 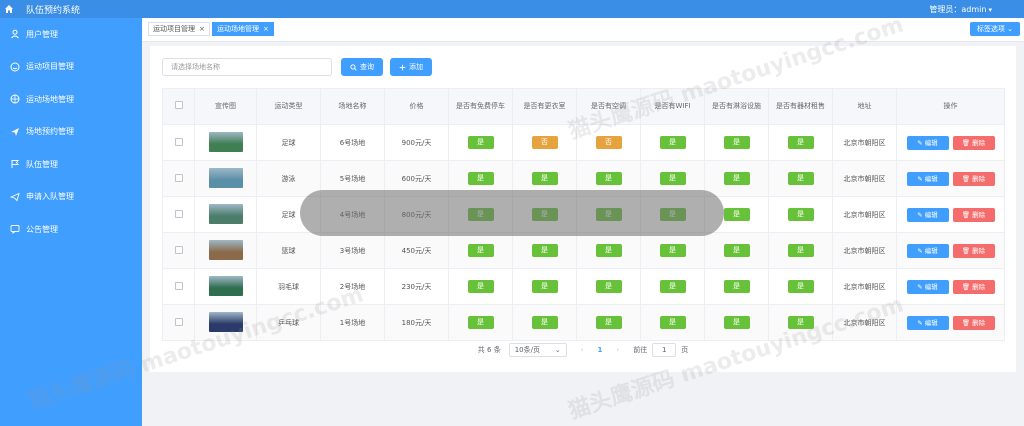 What do you see at coordinates (288, 250) in the screenshot?
I see `sport-cell: 篮球` at bounding box center [288, 250].